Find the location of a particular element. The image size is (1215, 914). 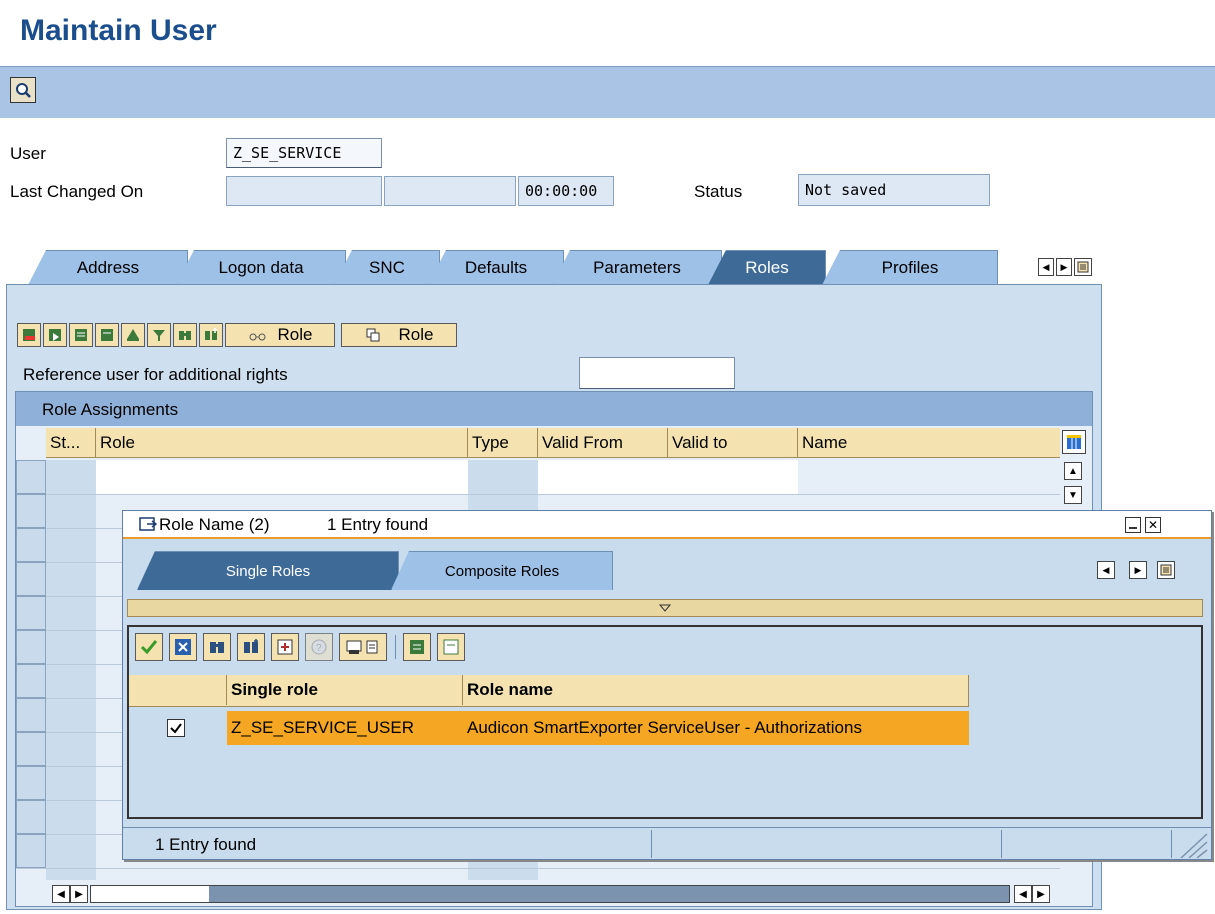

restriction-toggle-bar is located at coordinates (665, 608).